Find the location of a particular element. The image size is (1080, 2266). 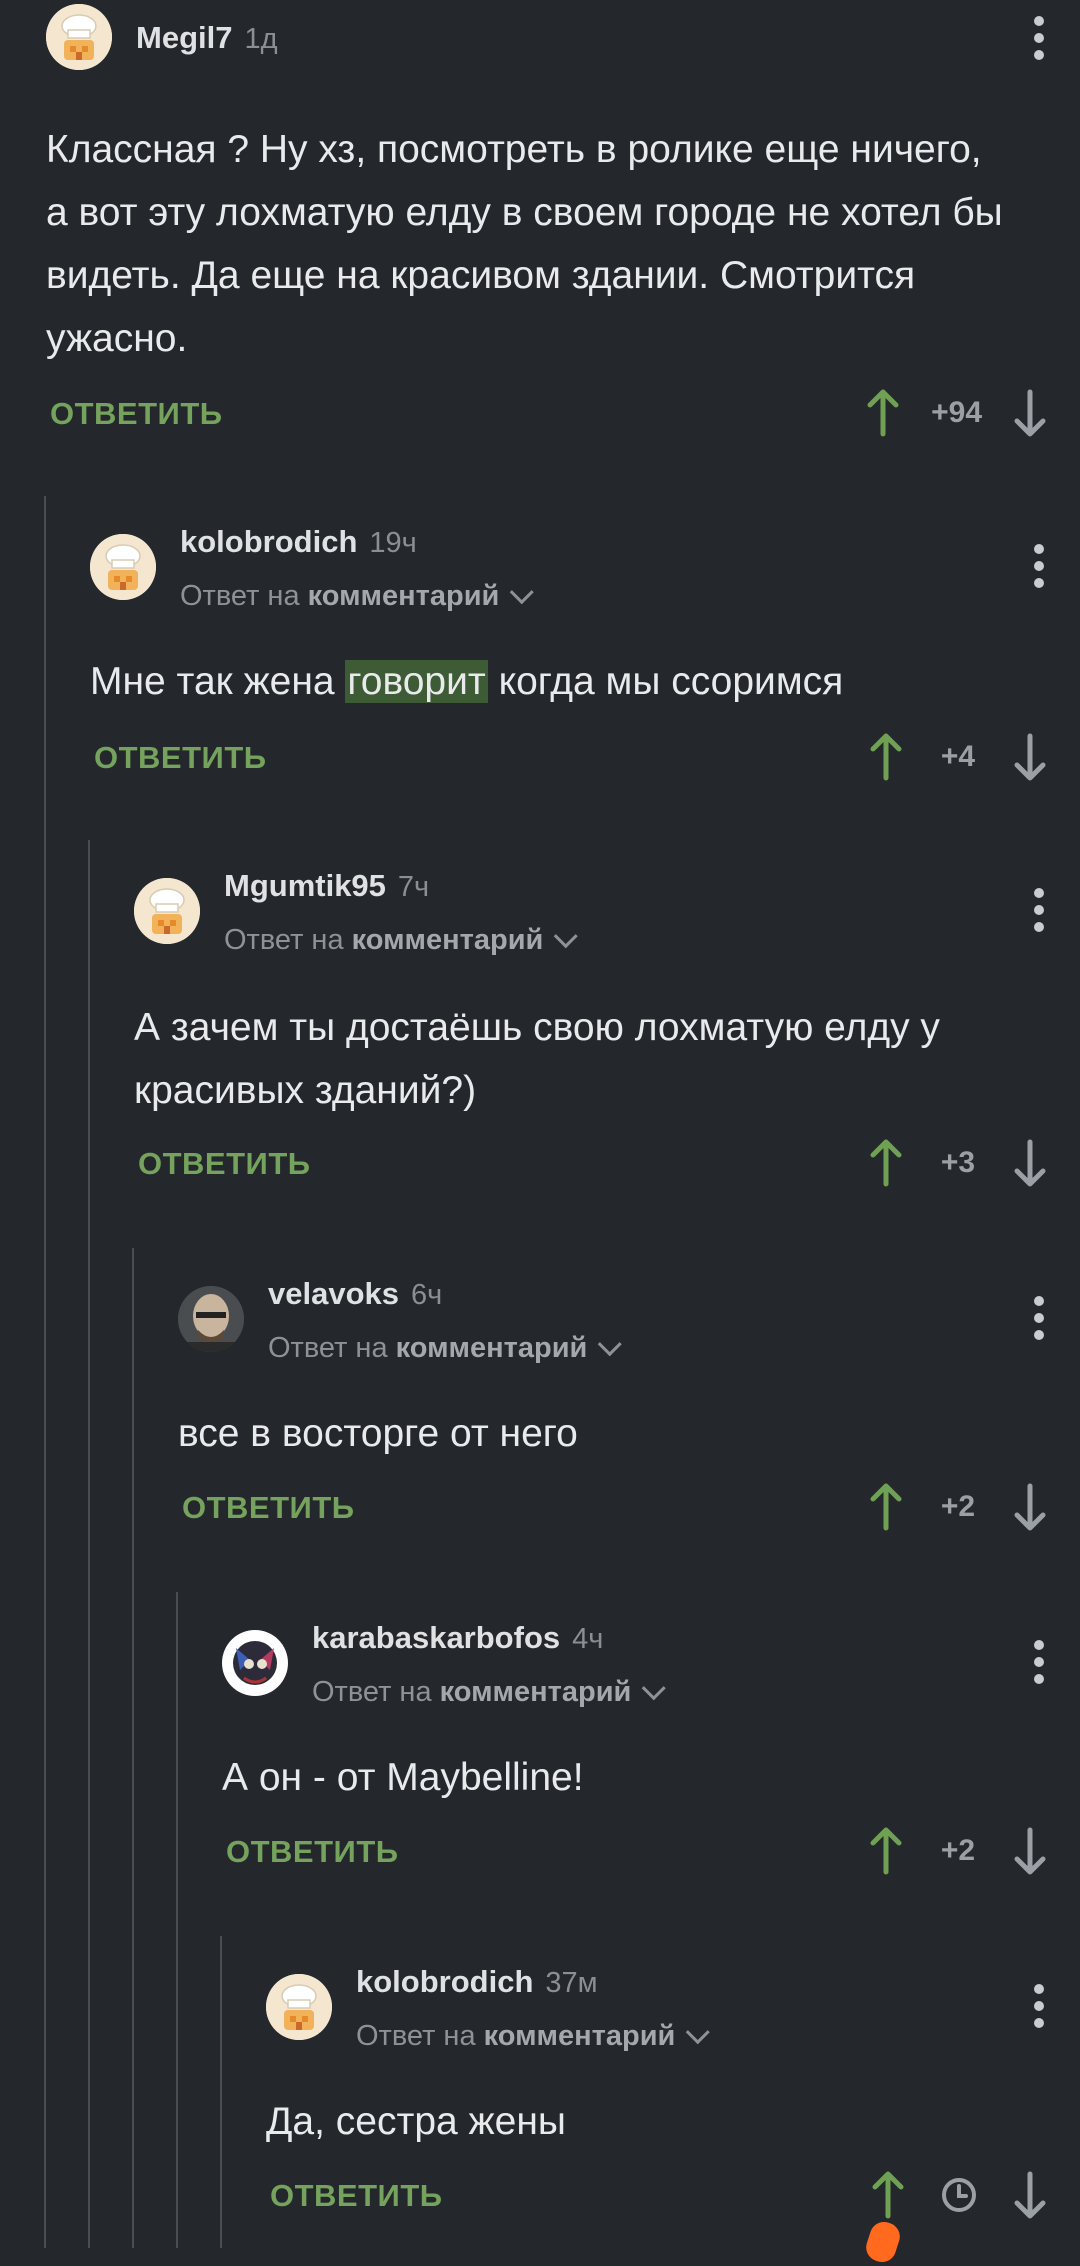

bald-man-avatar is located at coordinates (211, 1319).